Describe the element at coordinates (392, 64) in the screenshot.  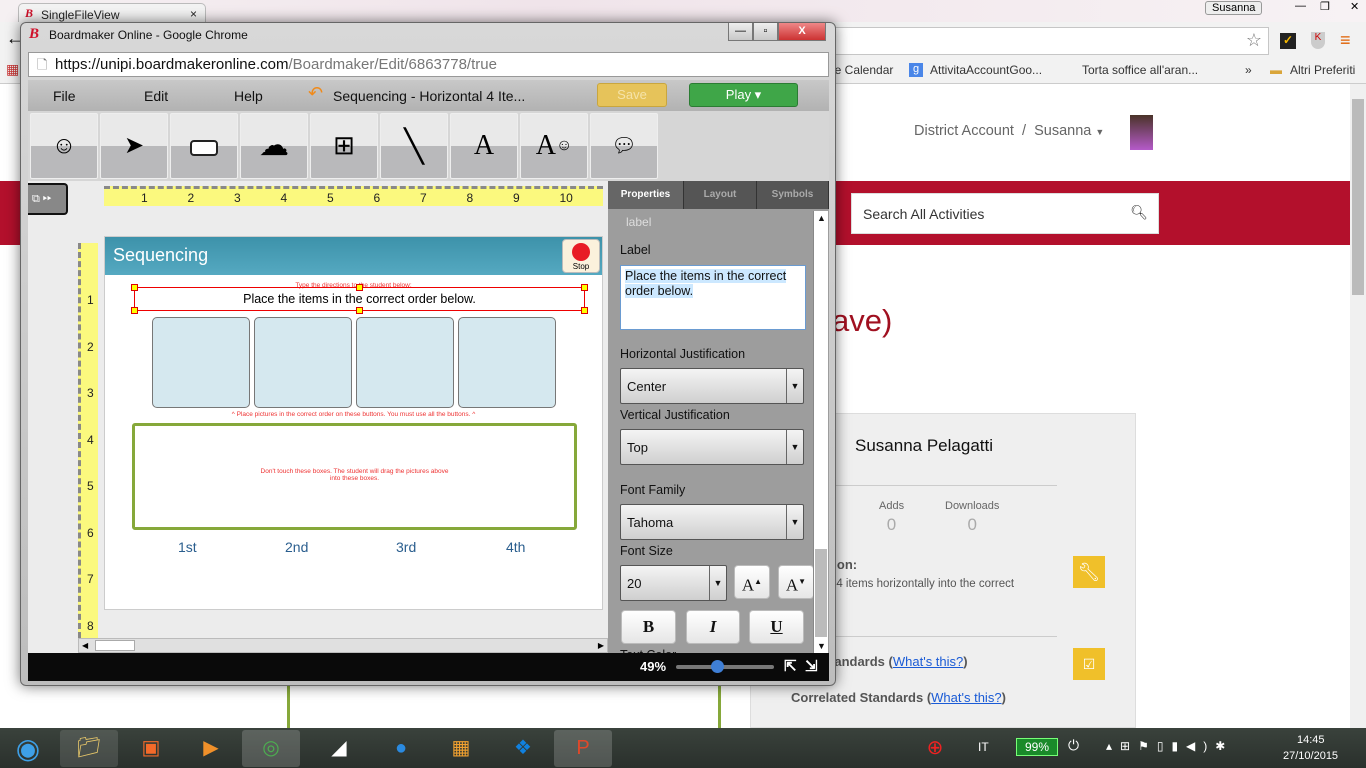
I see `url-path: /Boardmaker/Edit/6863778/true` at that location.